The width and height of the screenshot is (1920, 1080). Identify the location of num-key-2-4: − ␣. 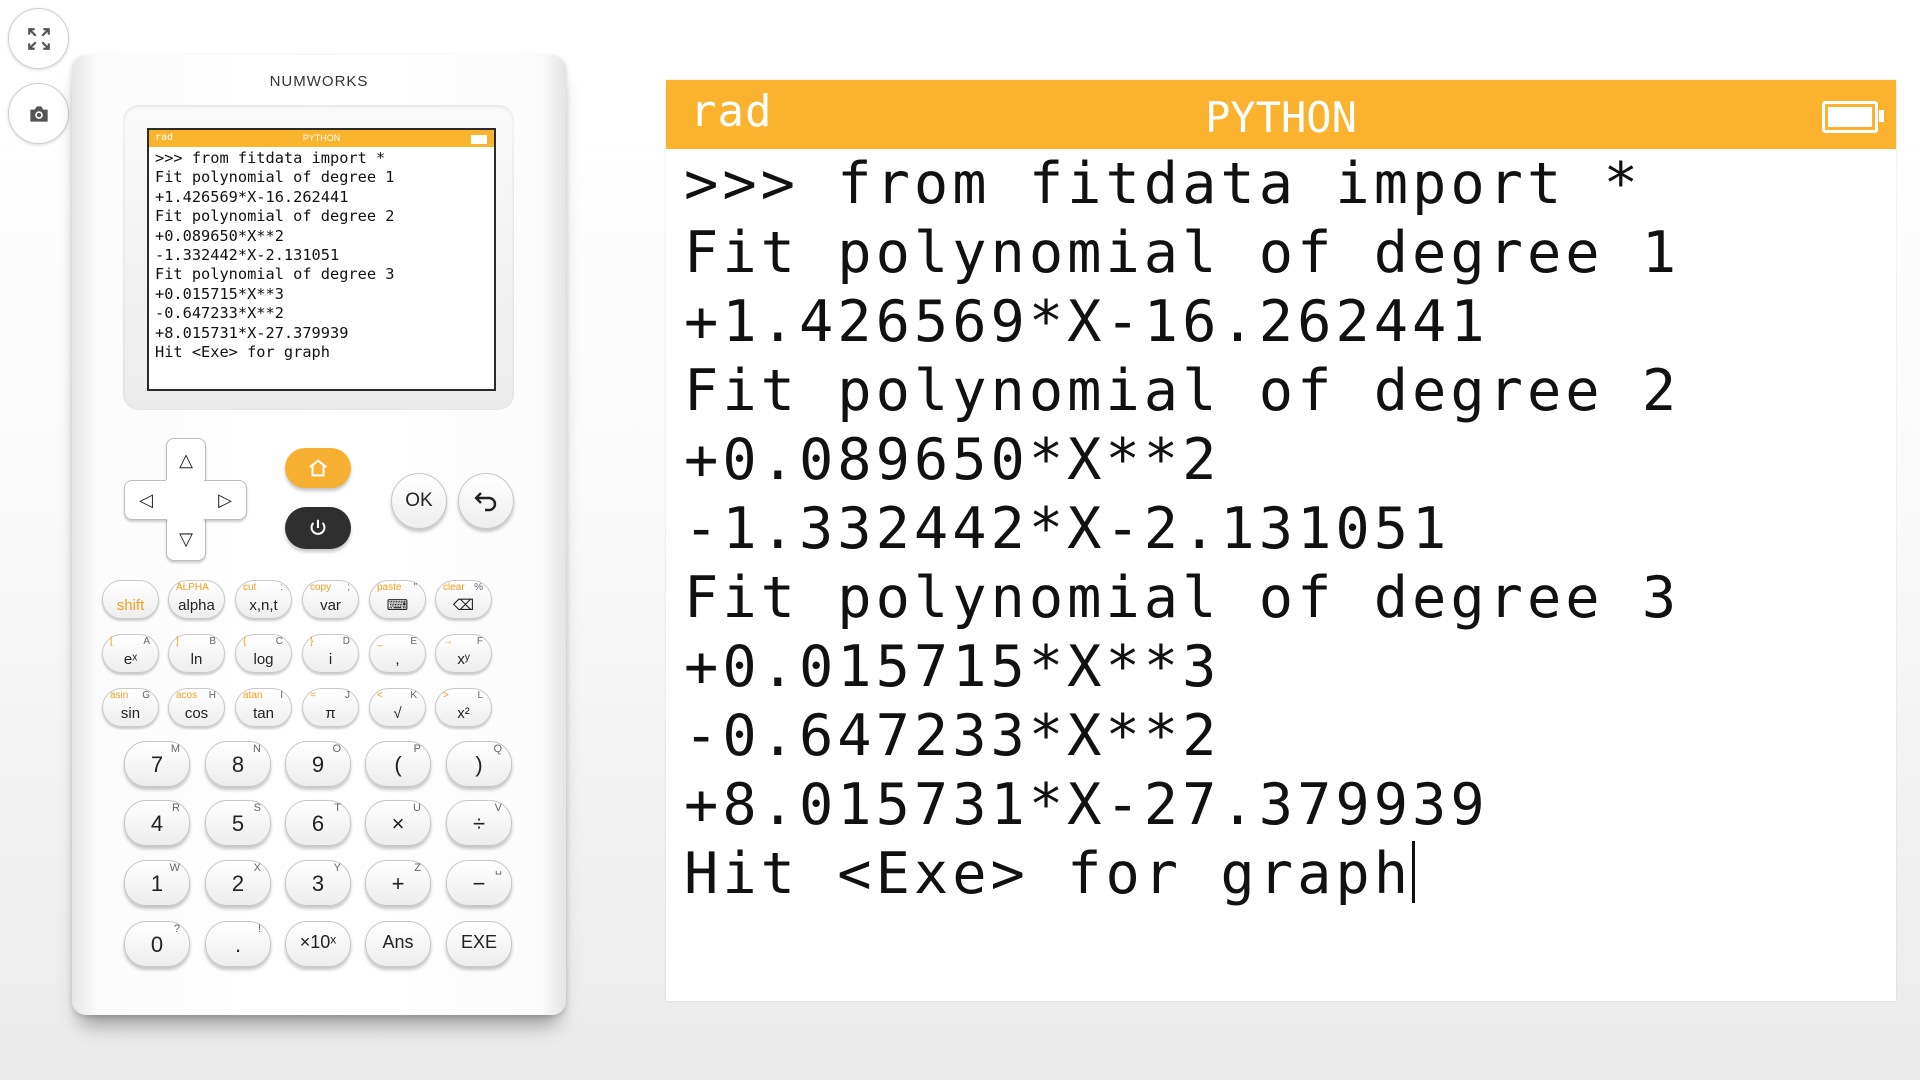
(479, 883).